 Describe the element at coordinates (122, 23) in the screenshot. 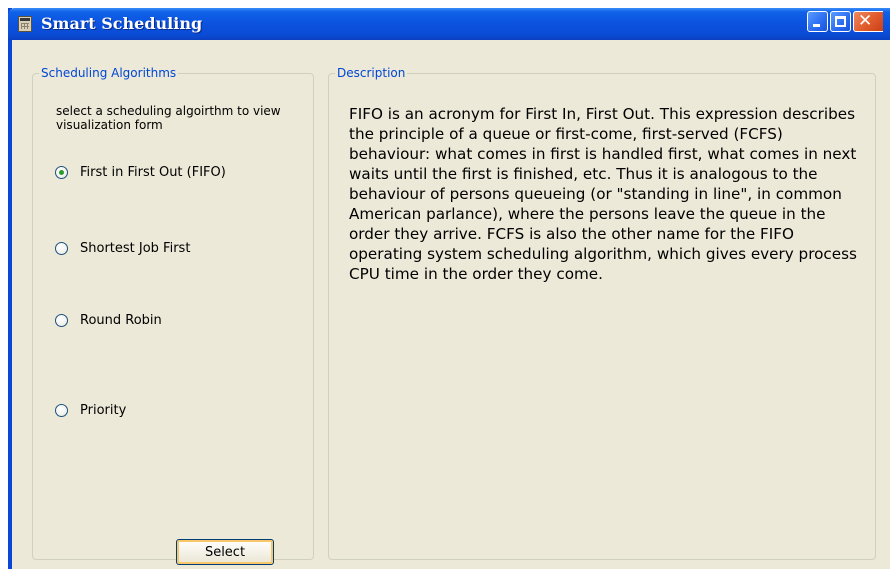

I see `window-title: Smart Scheduling` at that location.